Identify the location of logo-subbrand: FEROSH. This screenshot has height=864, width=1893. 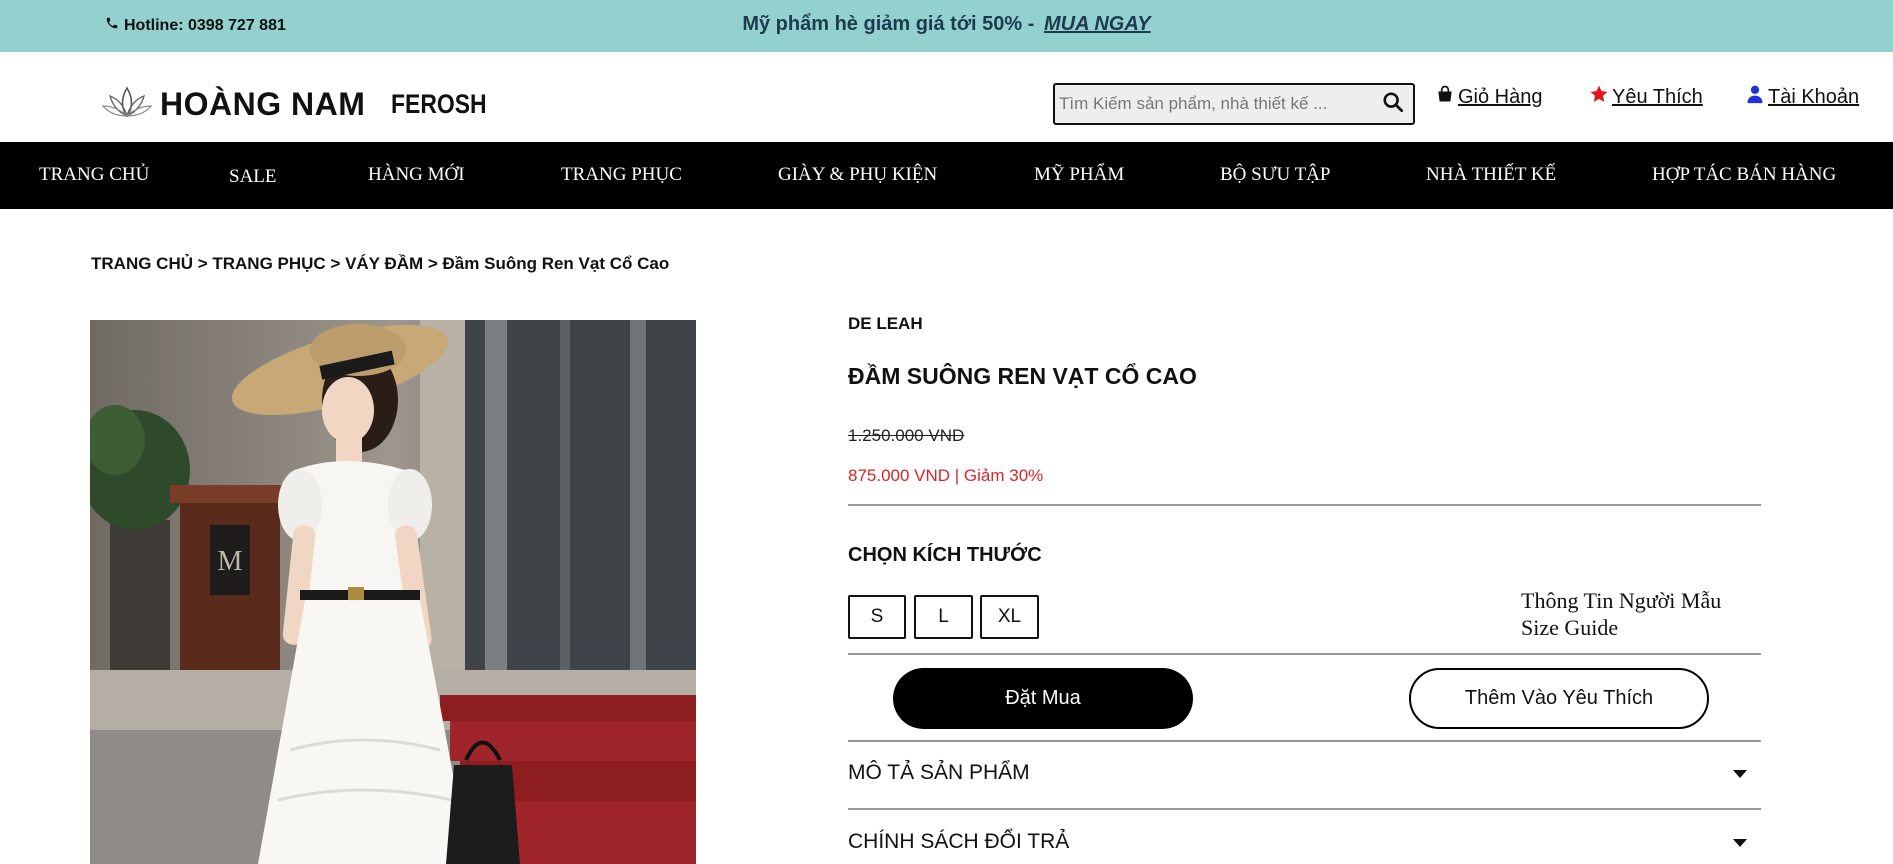
(439, 104).